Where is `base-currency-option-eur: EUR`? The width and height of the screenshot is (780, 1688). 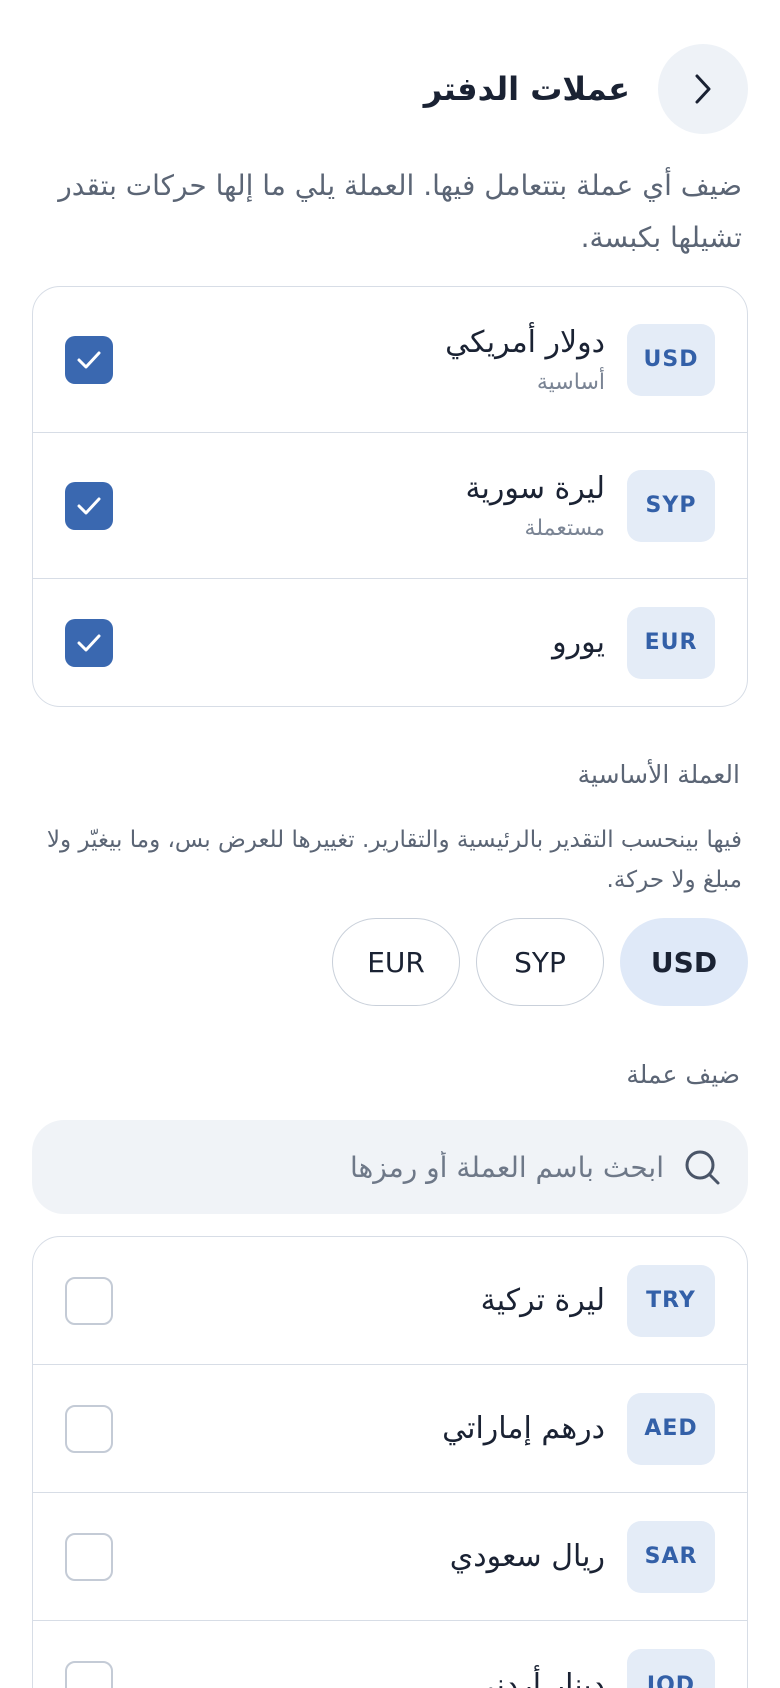
base-currency-option-eur: EUR is located at coordinates (396, 962).